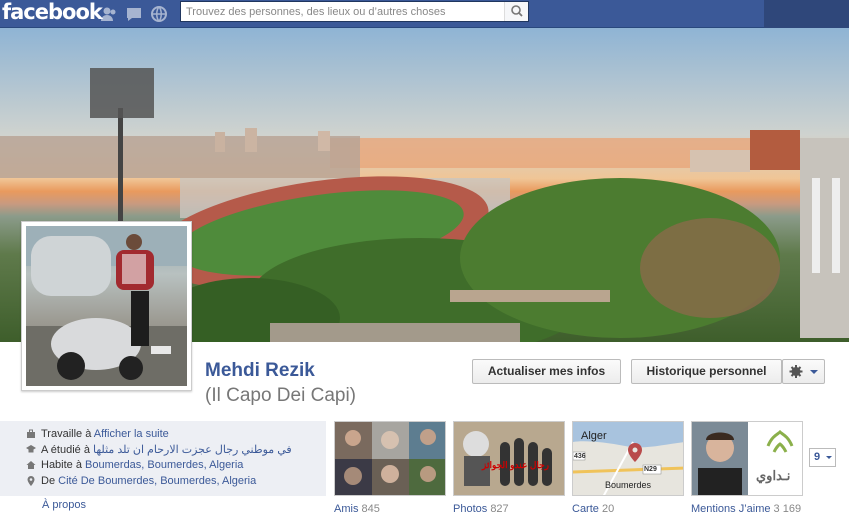  I want to click on profile-photo, so click(106, 306).